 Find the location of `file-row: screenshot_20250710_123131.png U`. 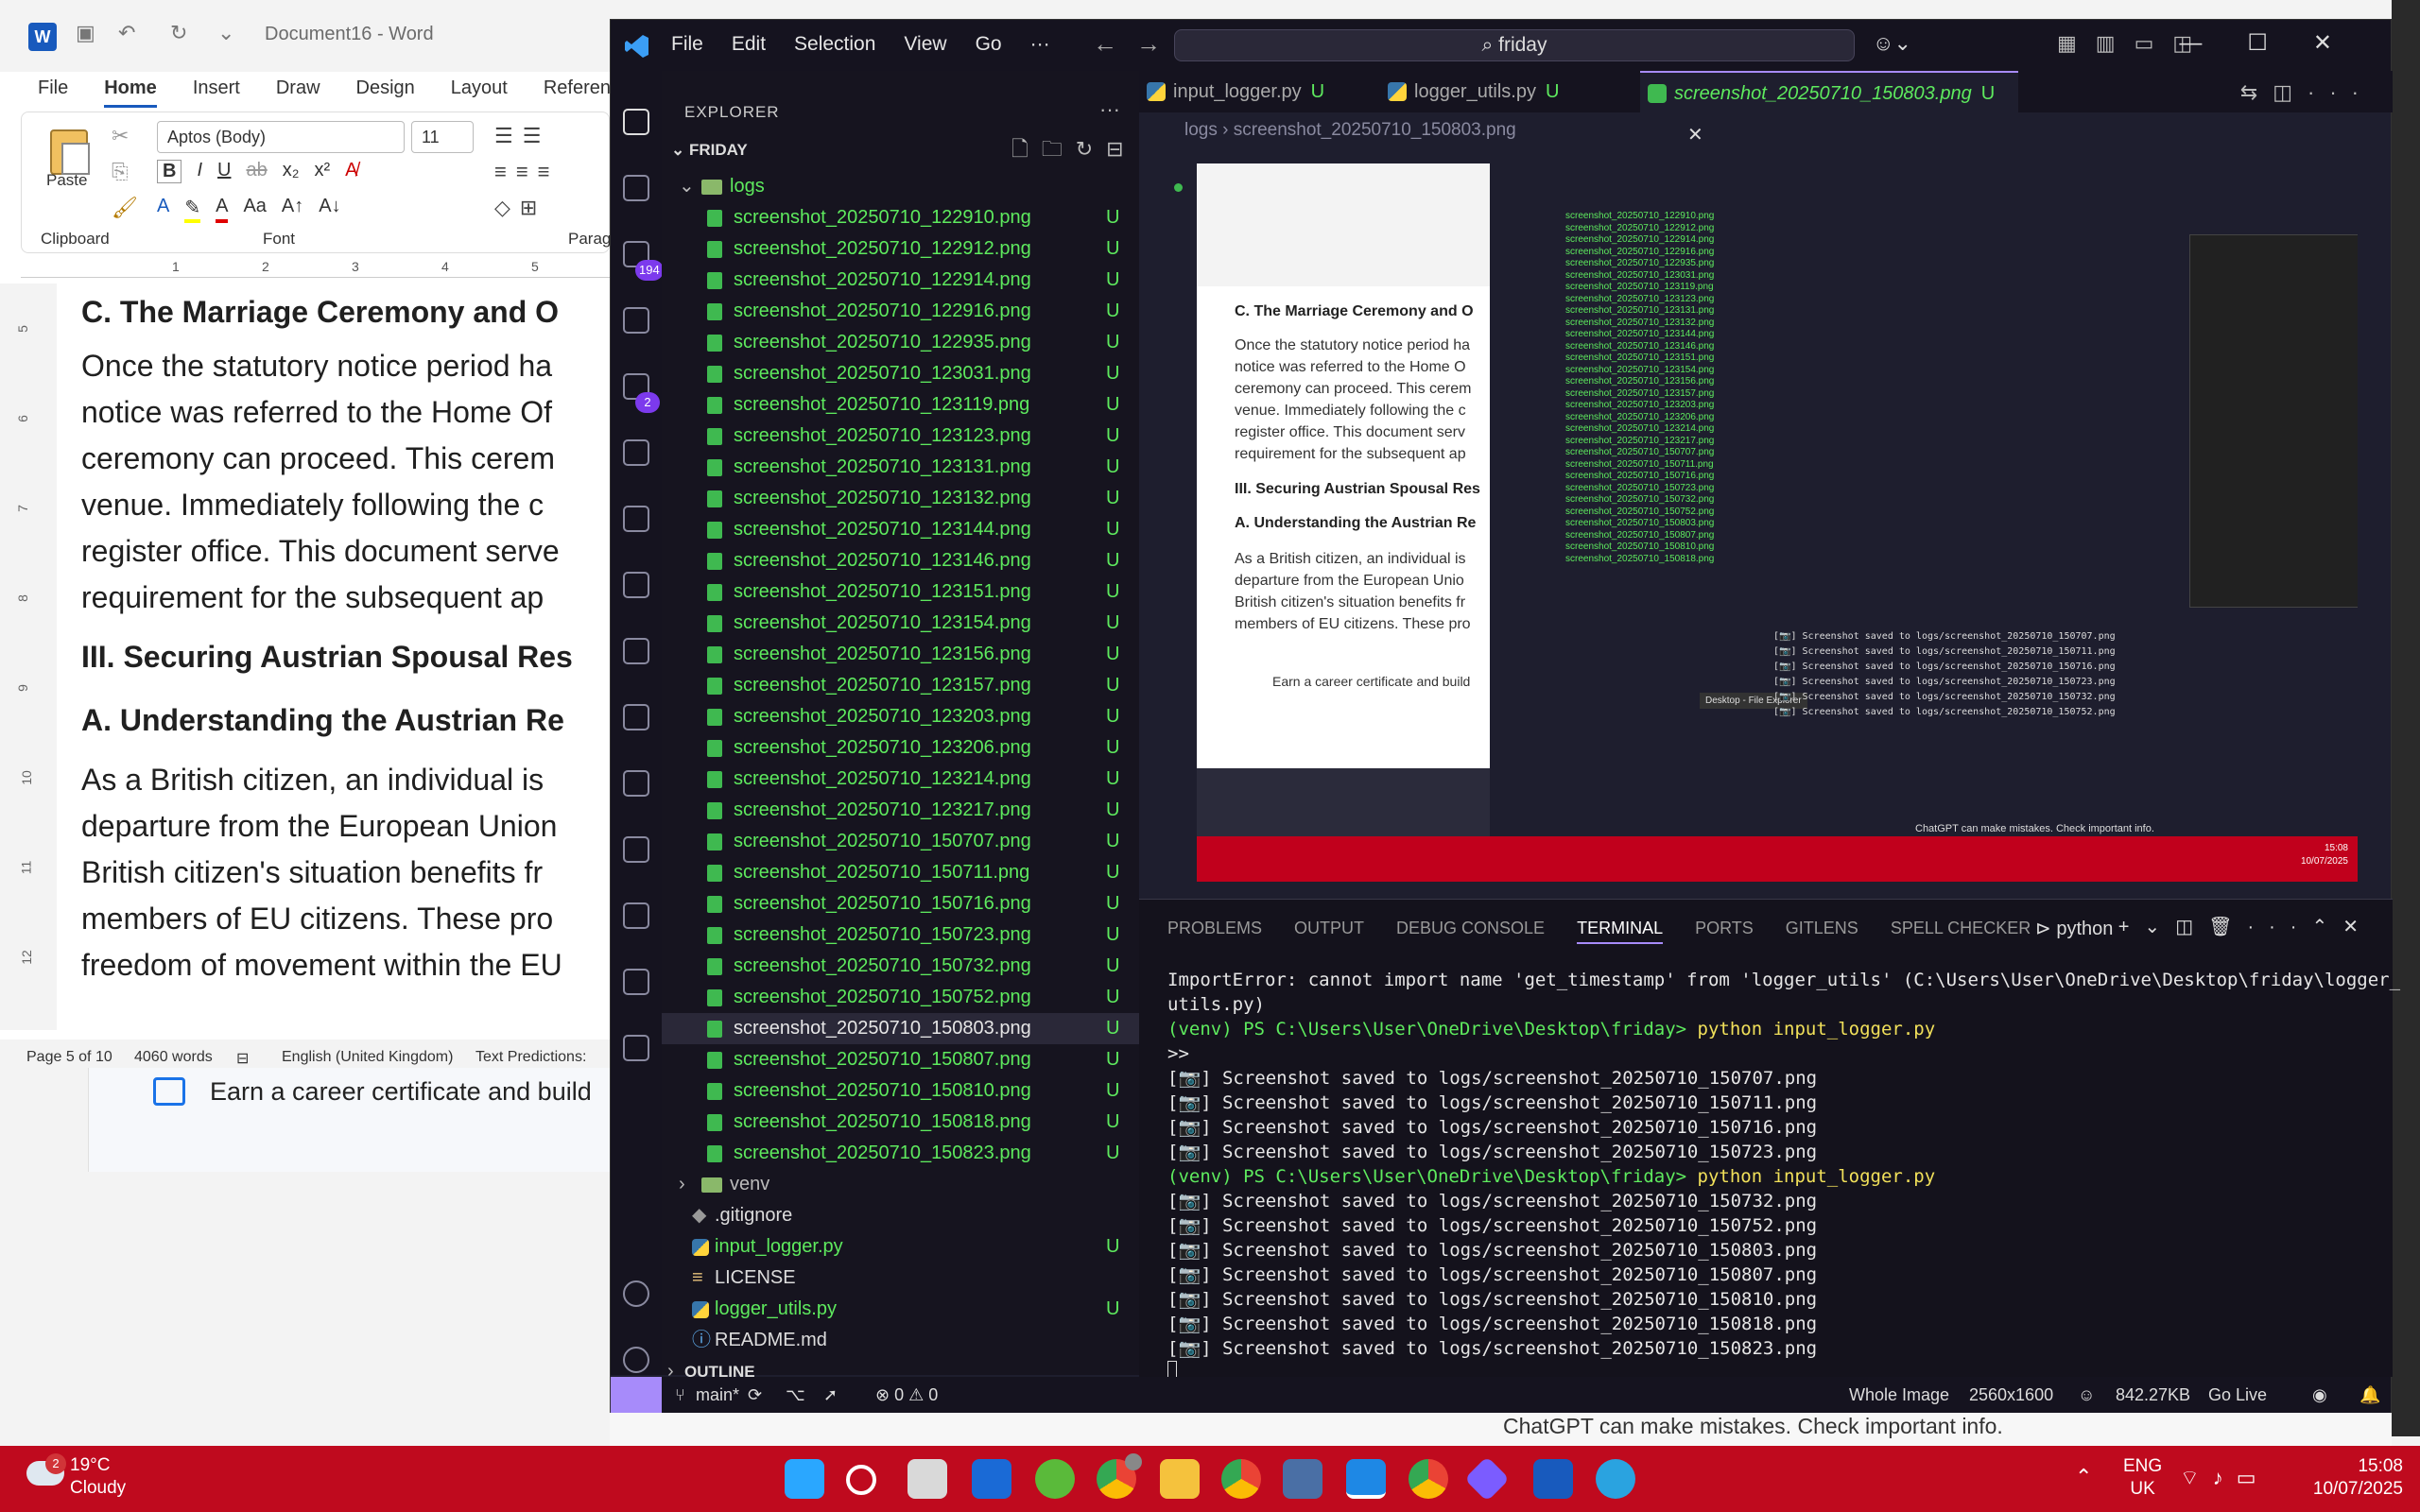

file-row: screenshot_20250710_123131.png U is located at coordinates (900, 467).